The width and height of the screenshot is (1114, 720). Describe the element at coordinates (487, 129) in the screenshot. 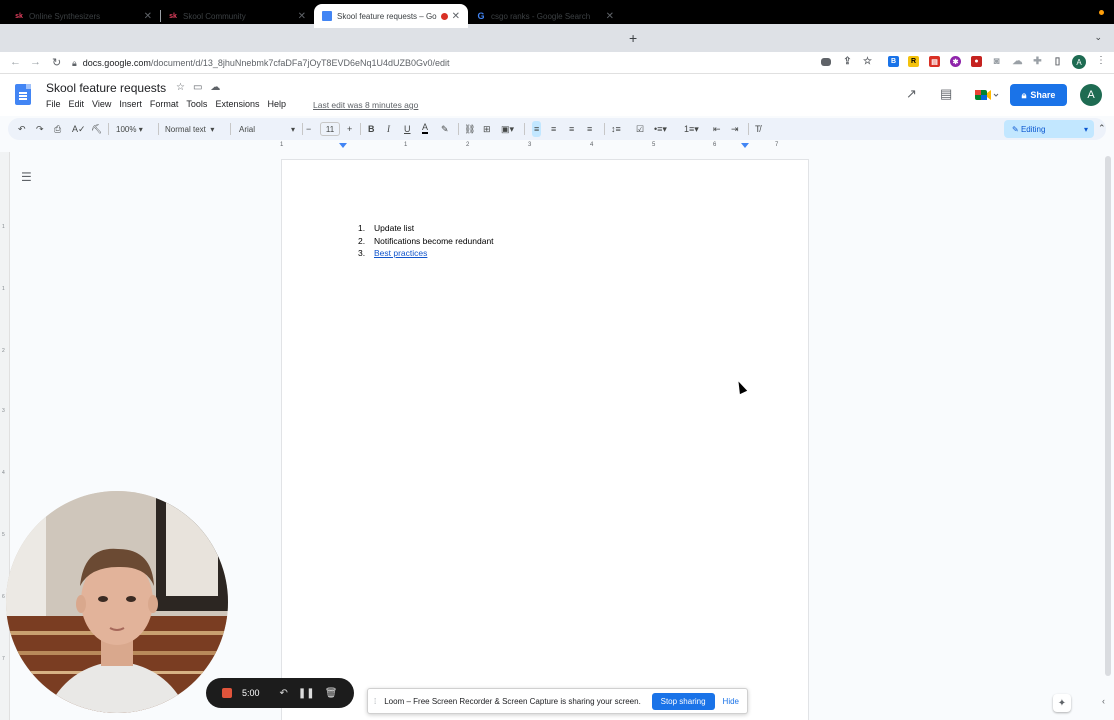

I see `add-comment-icon: ⊞` at that location.